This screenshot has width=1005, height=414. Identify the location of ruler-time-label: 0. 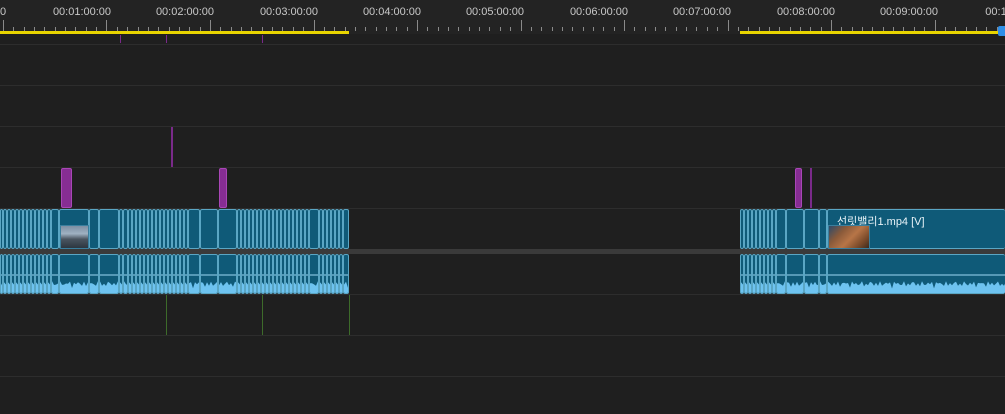
(3, 12).